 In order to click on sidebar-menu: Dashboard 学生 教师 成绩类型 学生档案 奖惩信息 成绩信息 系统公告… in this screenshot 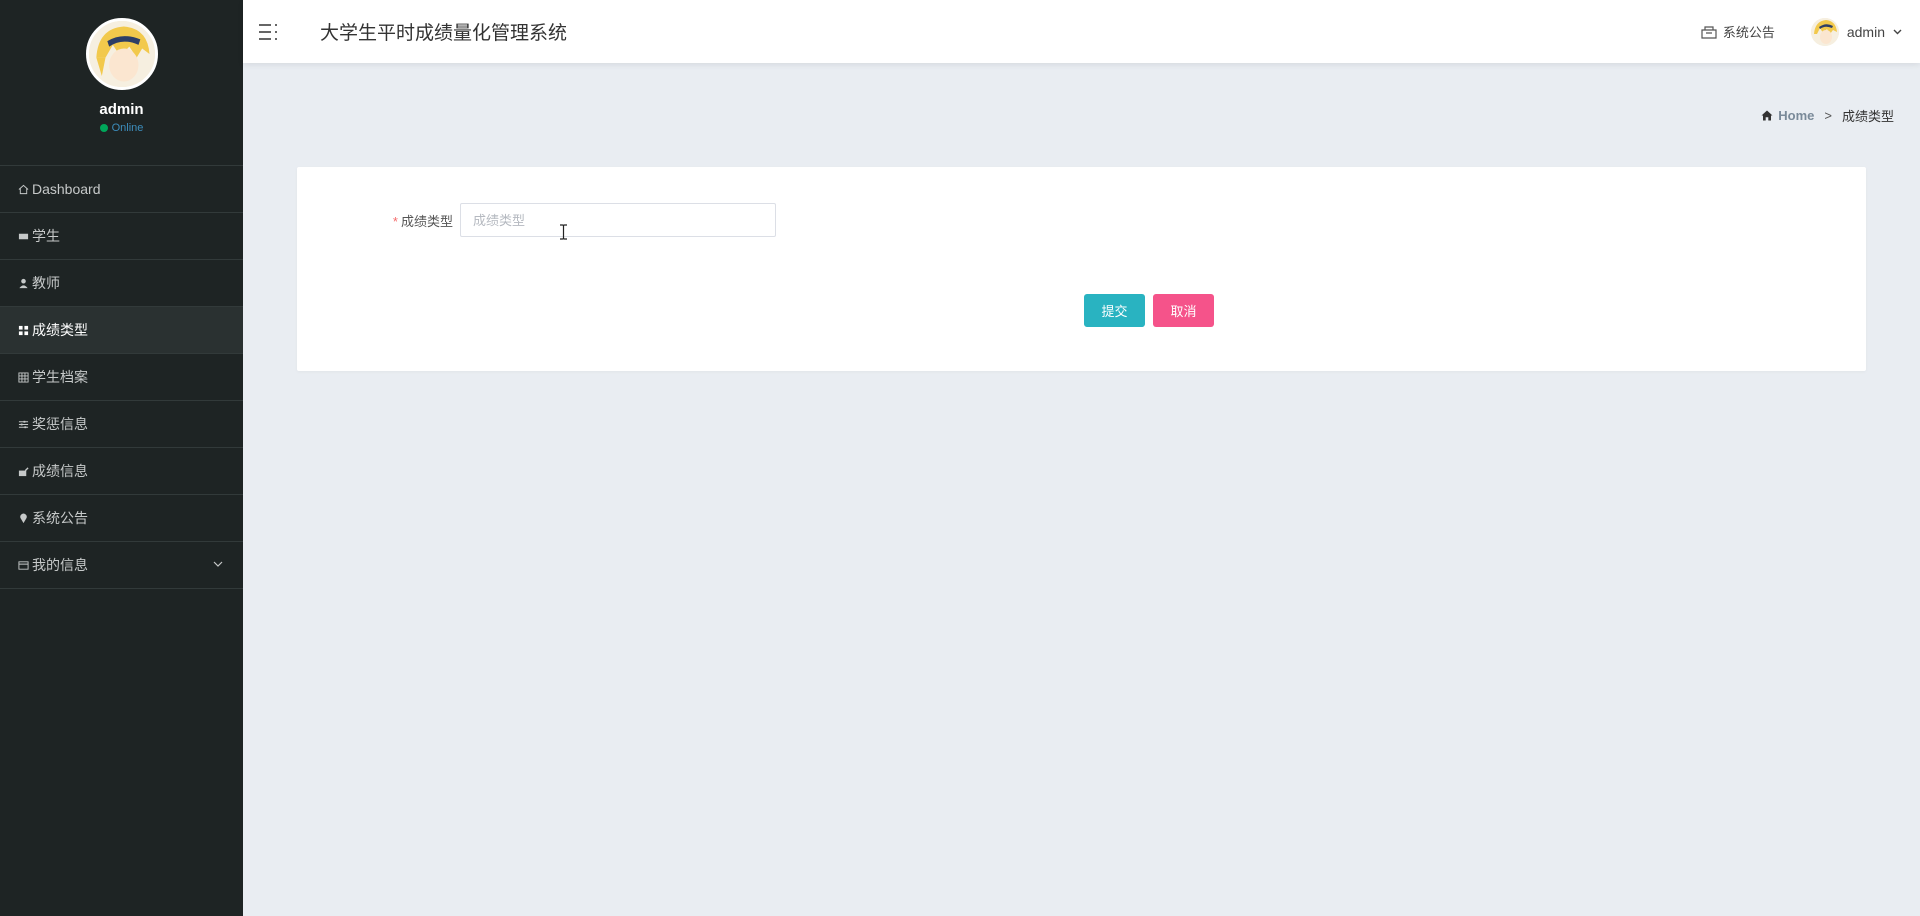, I will do `click(121, 377)`.